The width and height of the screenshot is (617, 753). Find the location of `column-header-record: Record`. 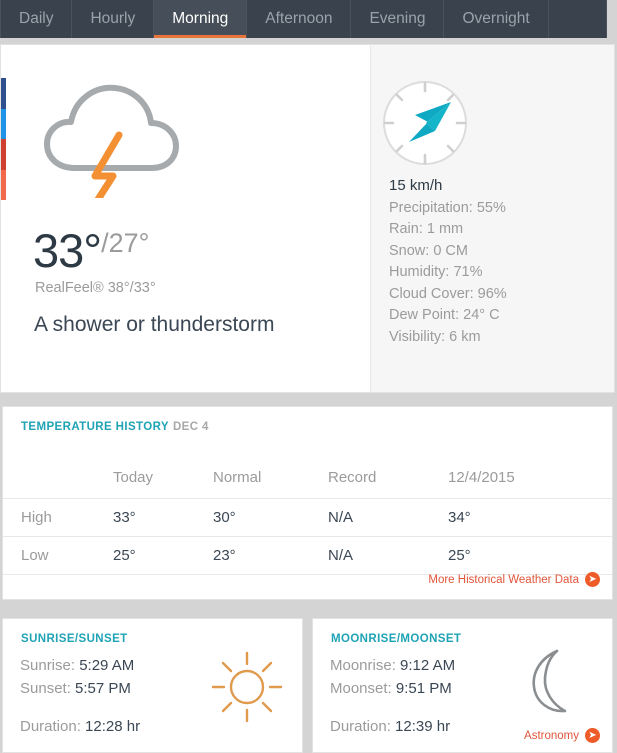

column-header-record: Record is located at coordinates (352, 478).